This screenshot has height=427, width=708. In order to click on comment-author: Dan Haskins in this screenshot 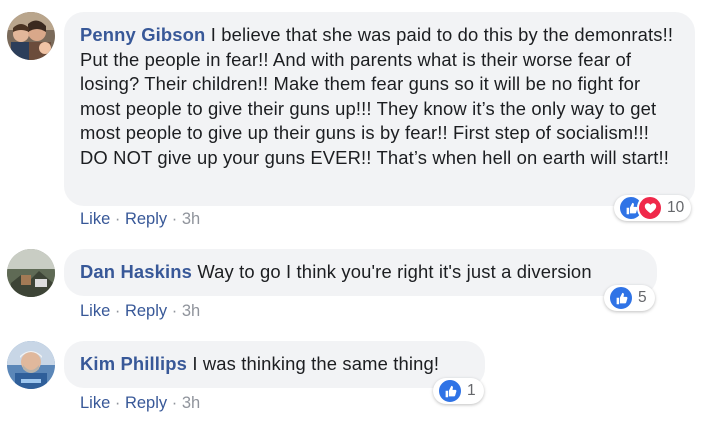, I will do `click(136, 271)`.